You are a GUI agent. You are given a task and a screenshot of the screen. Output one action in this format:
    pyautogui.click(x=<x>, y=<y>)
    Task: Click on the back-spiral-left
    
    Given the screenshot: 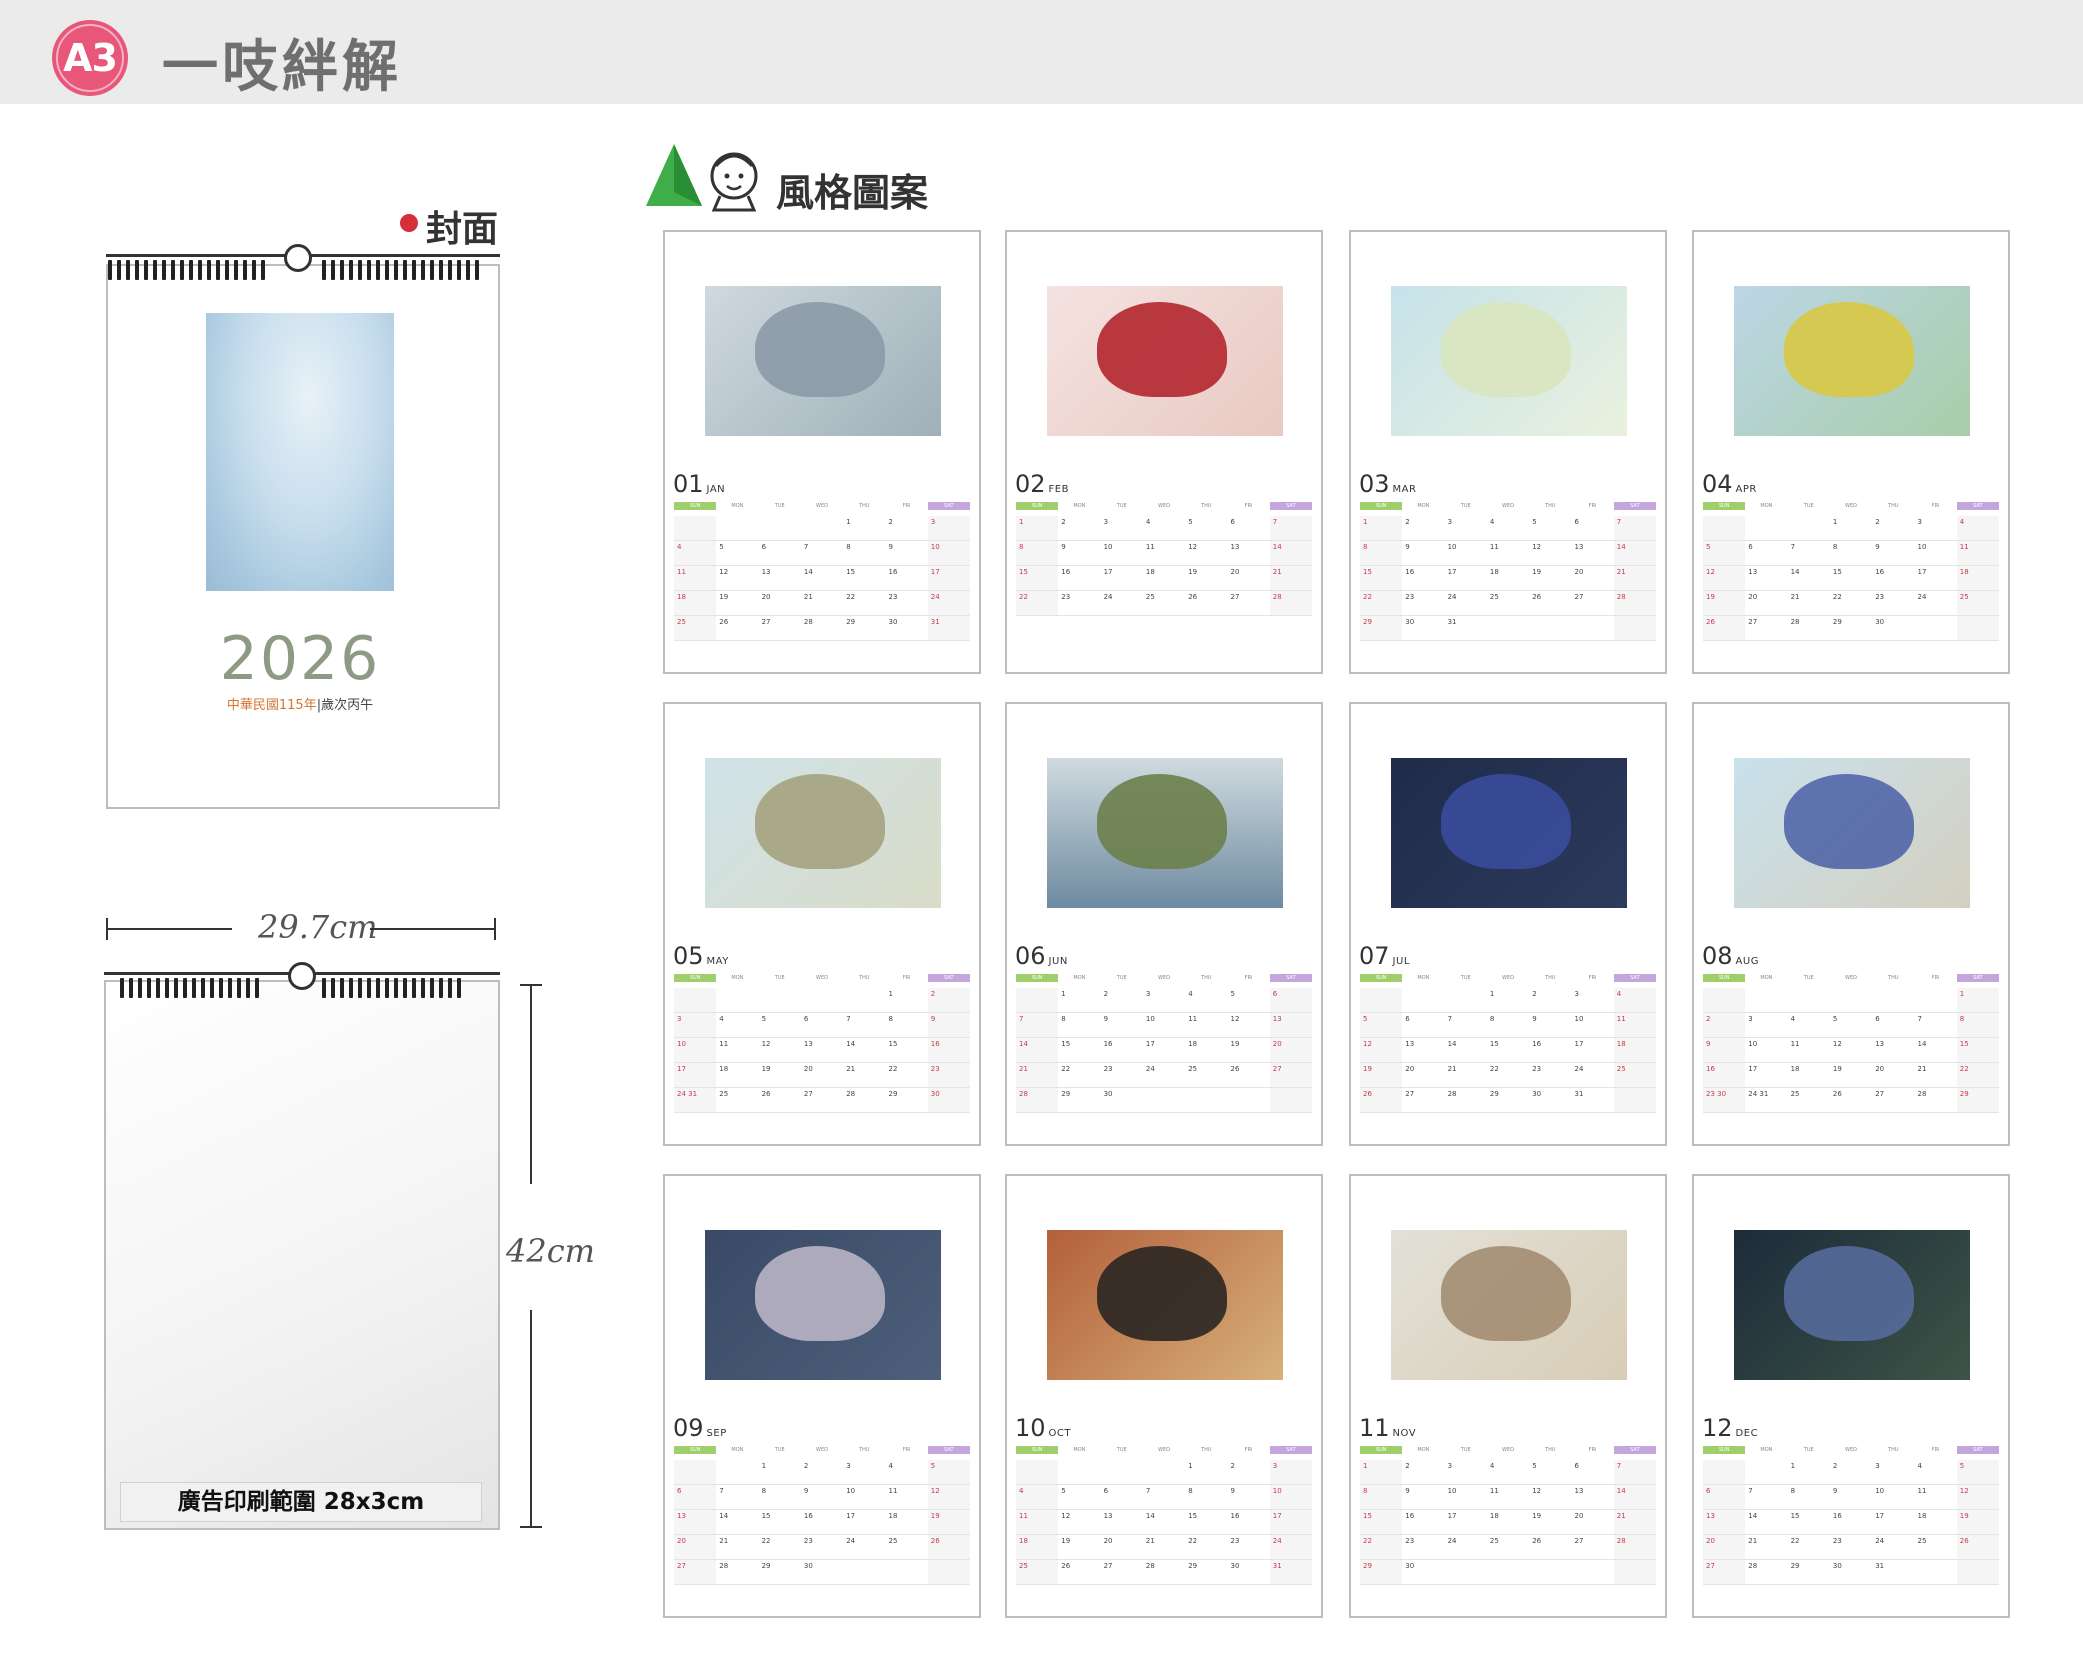 What is the action you would take?
    pyautogui.click(x=189, y=988)
    